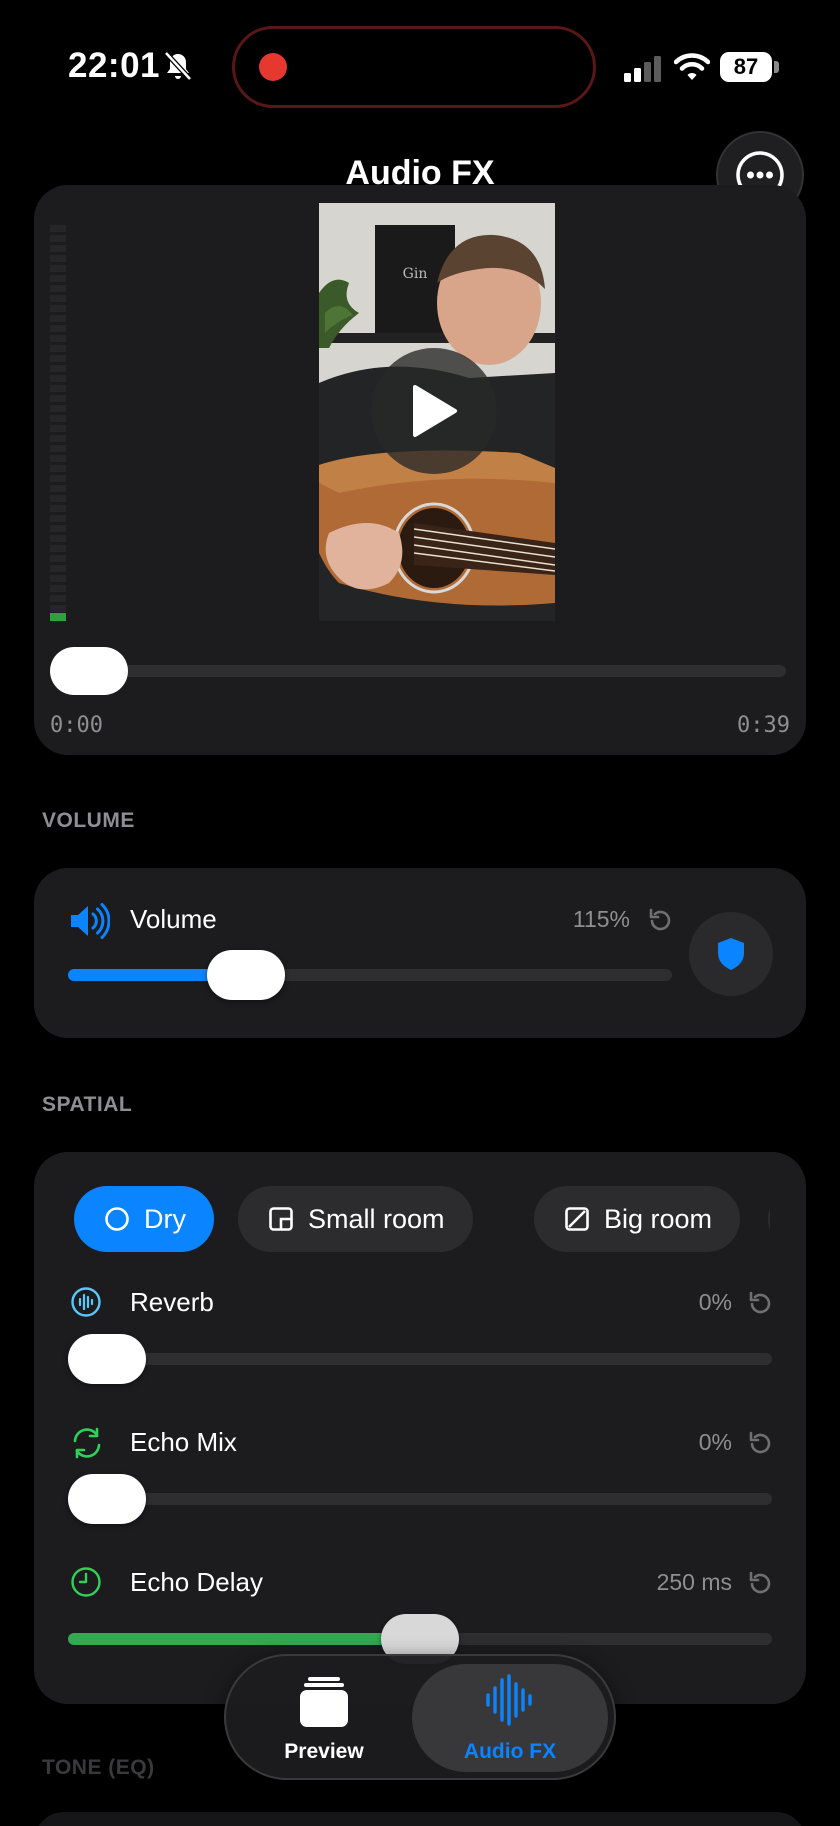 This screenshot has height=1826, width=840. I want to click on tab-preview: Preview, so click(324, 1717).